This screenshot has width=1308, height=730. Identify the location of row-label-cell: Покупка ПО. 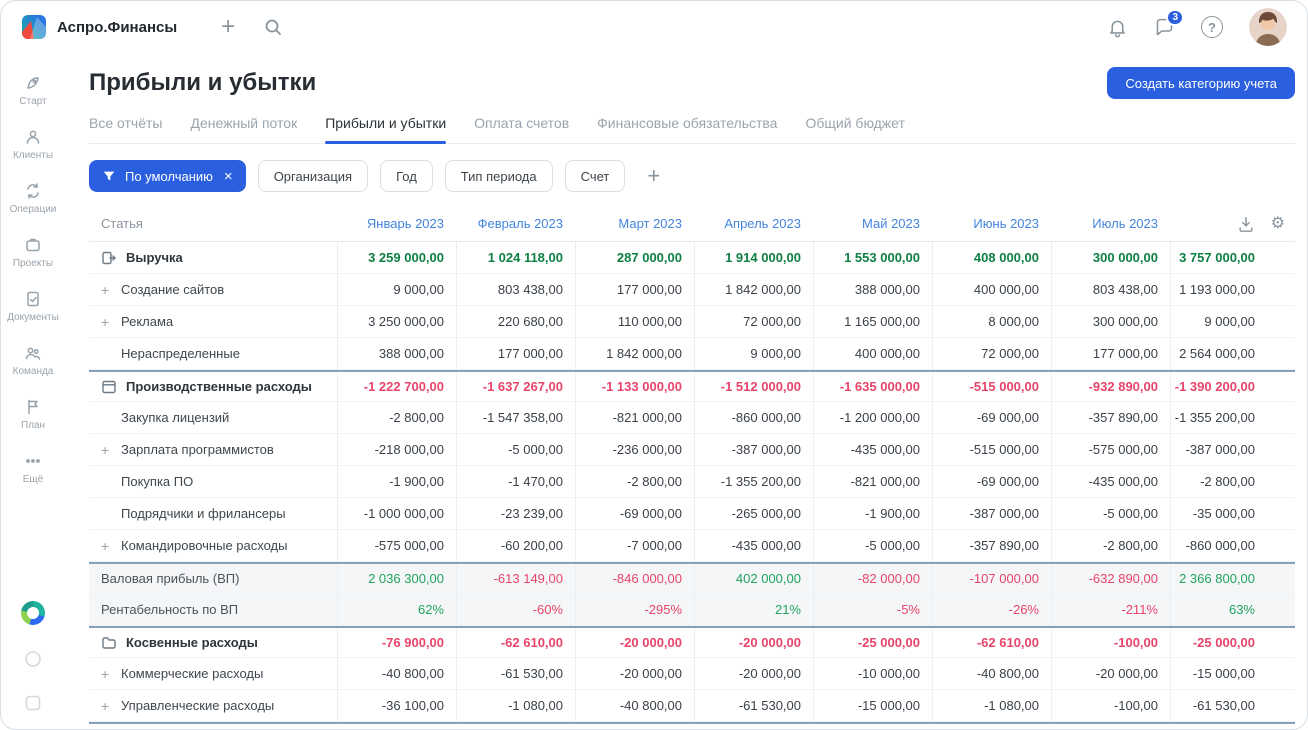
(213, 481).